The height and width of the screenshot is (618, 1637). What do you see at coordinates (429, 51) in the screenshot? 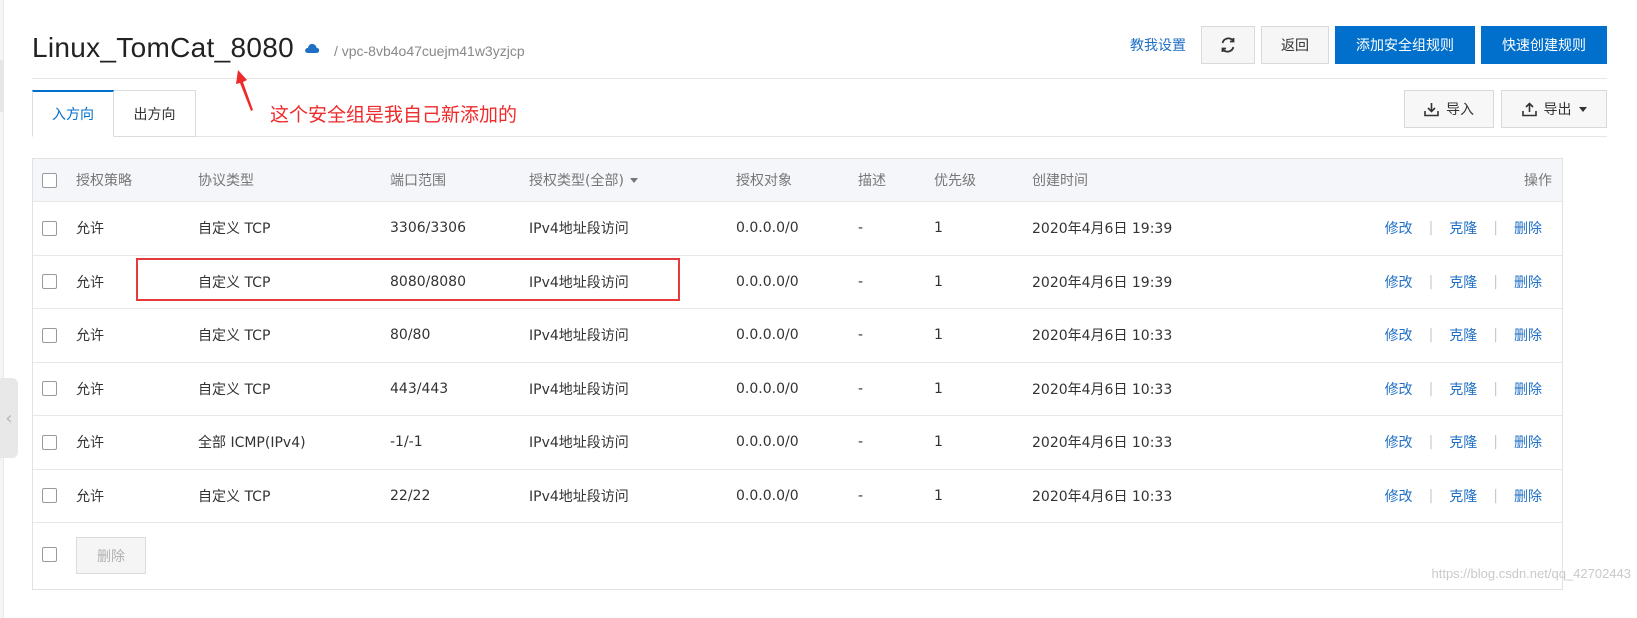
I see `vpc-id: / vpc-8vb4o47cuejm41w3yzjcp` at bounding box center [429, 51].